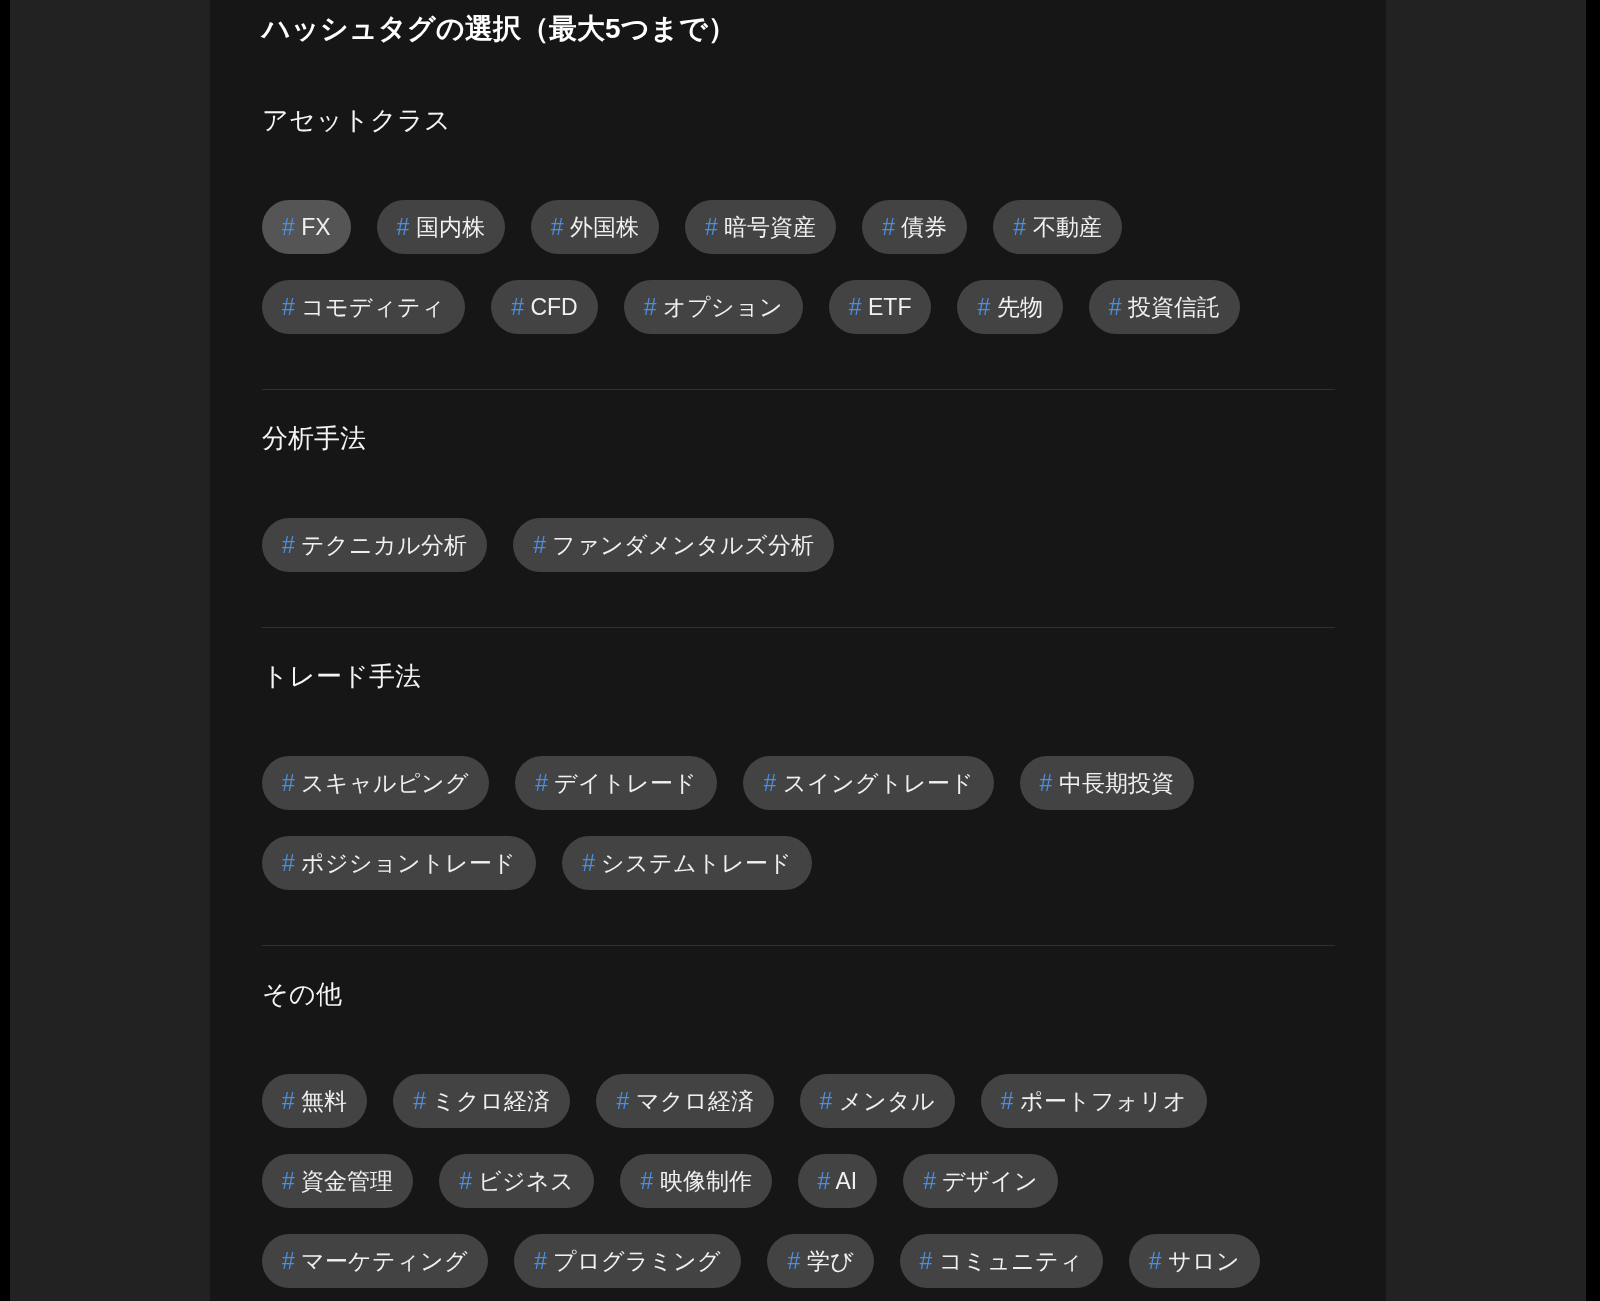 The image size is (1600, 1301). Describe the element at coordinates (594, 227) in the screenshot. I see `hashtag-chip: # 外国株` at that location.